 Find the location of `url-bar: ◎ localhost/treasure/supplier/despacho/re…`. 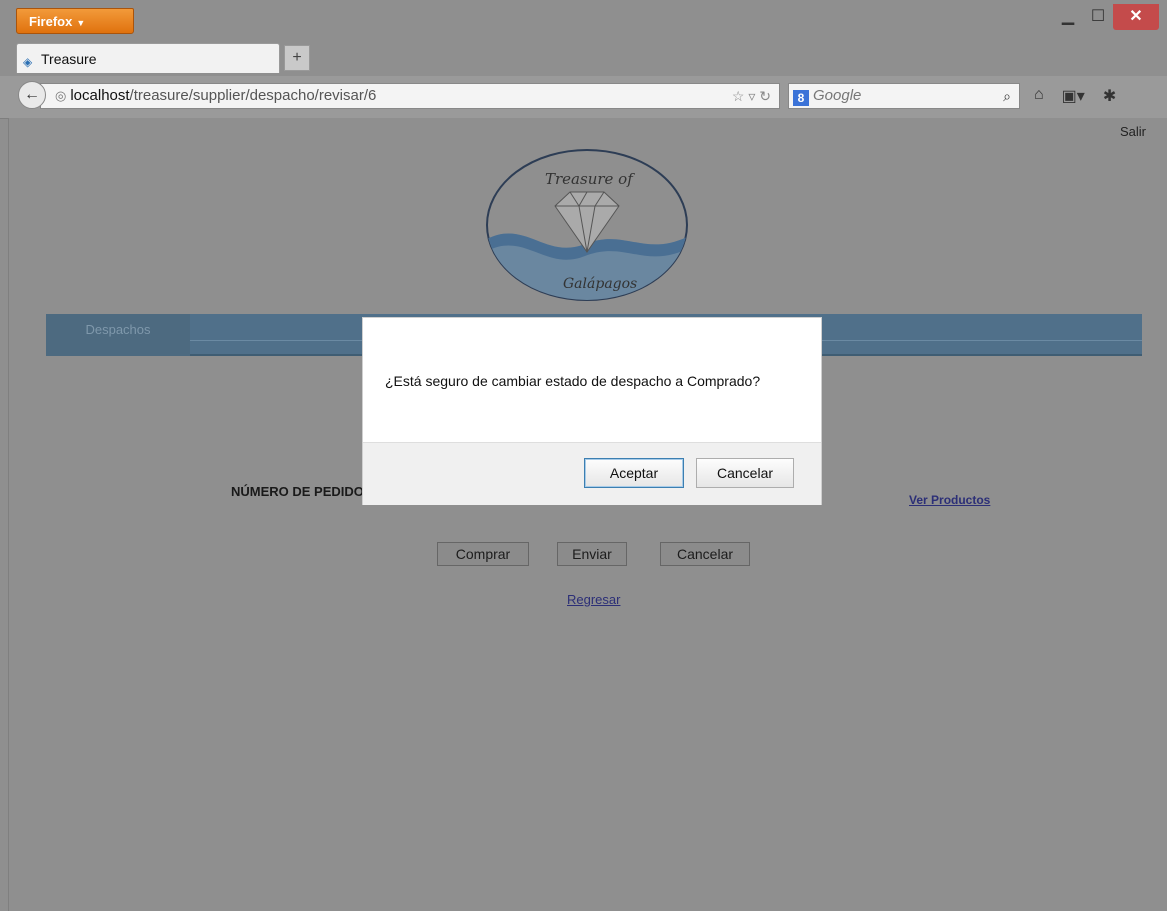

url-bar: ◎ localhost/treasure/supplier/despacho/re… is located at coordinates (410, 96).